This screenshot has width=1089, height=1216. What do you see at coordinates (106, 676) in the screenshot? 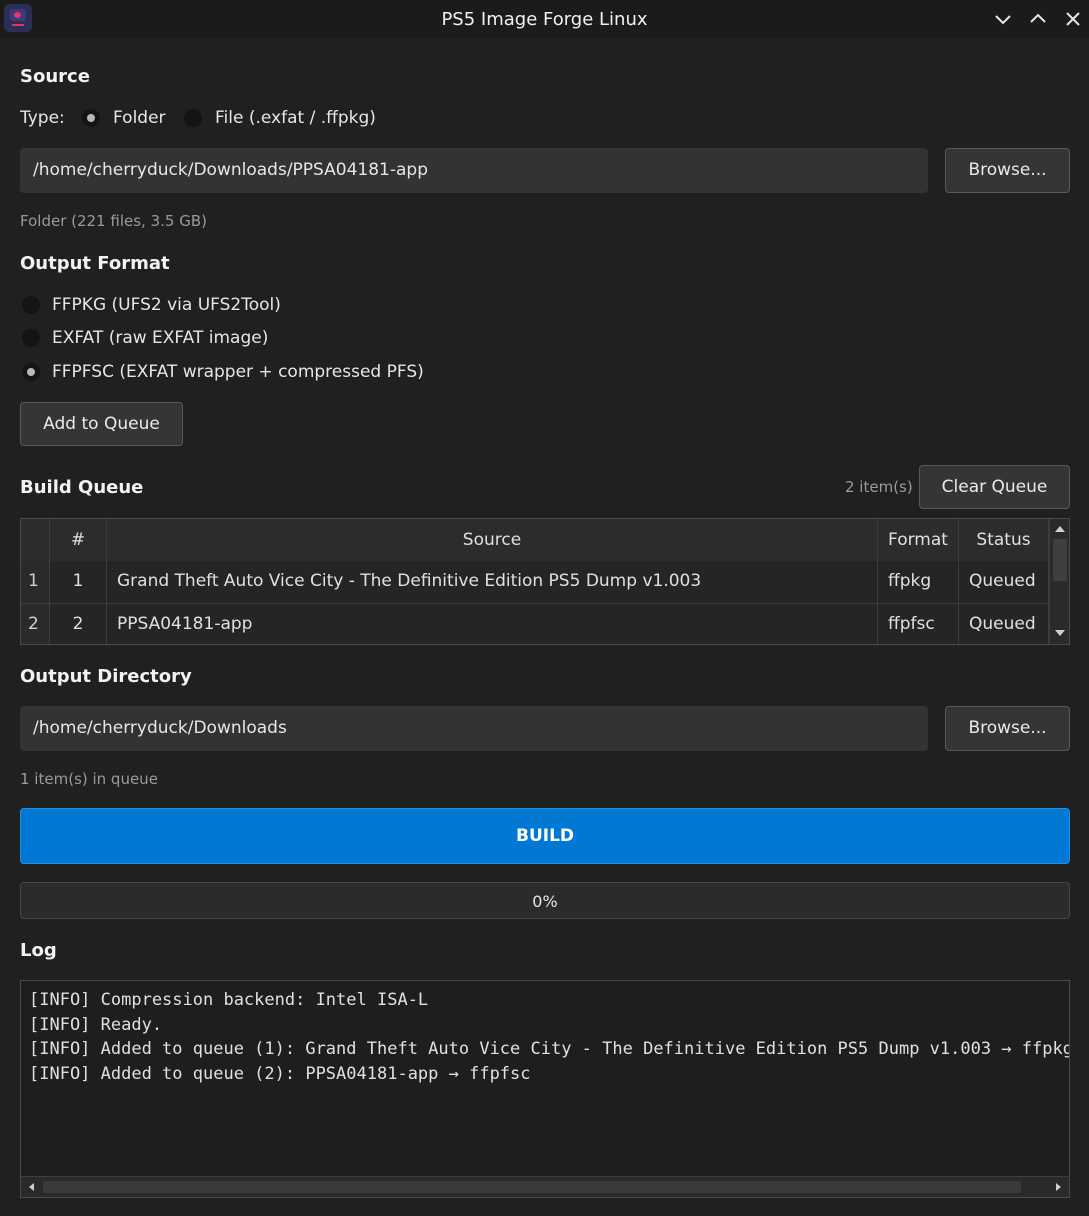
I see `output-directory-heading: Output Directory` at bounding box center [106, 676].